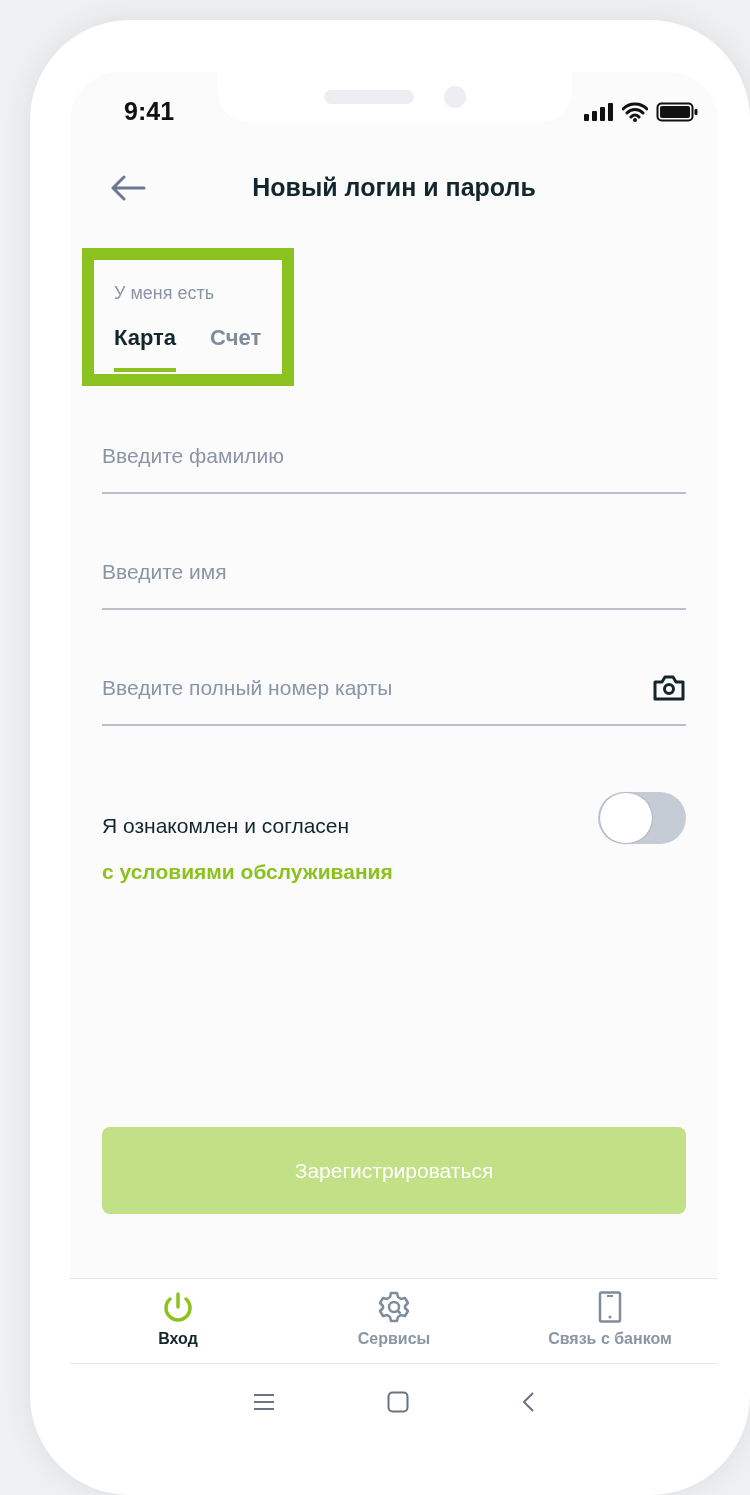 The height and width of the screenshot is (1495, 750). I want to click on back-chevron-icon, so click(528, 1402).